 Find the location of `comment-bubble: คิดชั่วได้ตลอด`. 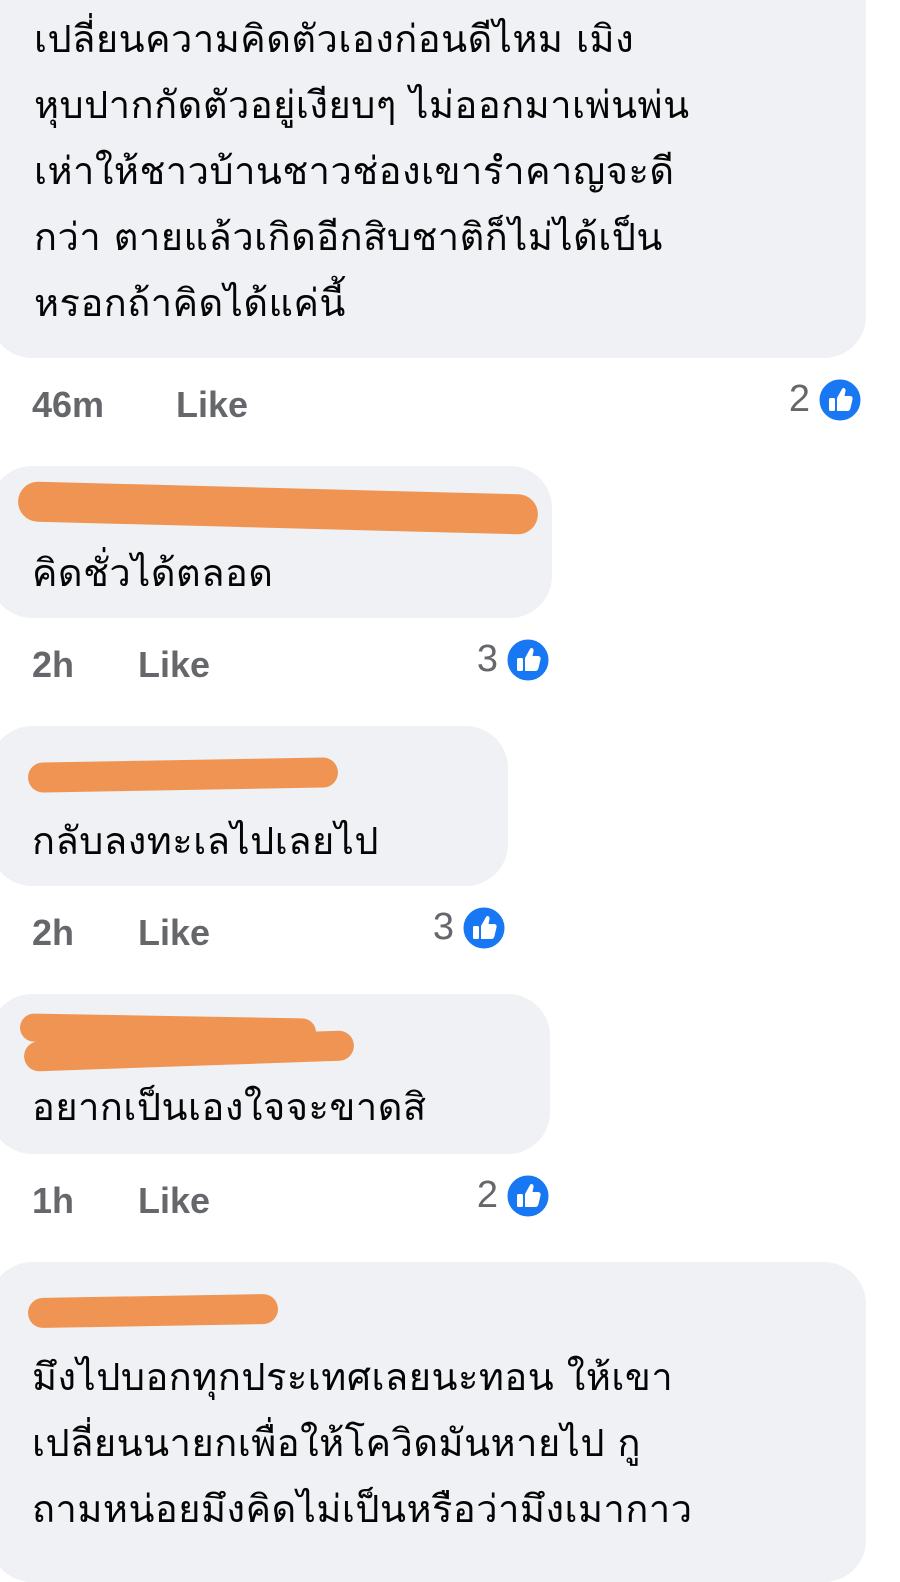

comment-bubble: คิดชั่วได้ตลอด is located at coordinates (276, 542).